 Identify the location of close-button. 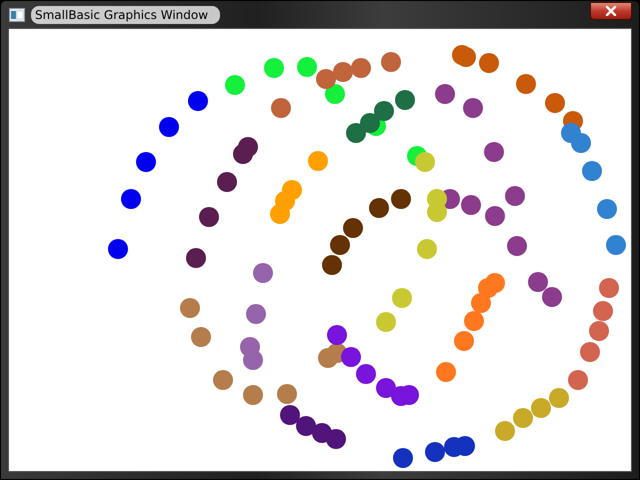
(611, 11).